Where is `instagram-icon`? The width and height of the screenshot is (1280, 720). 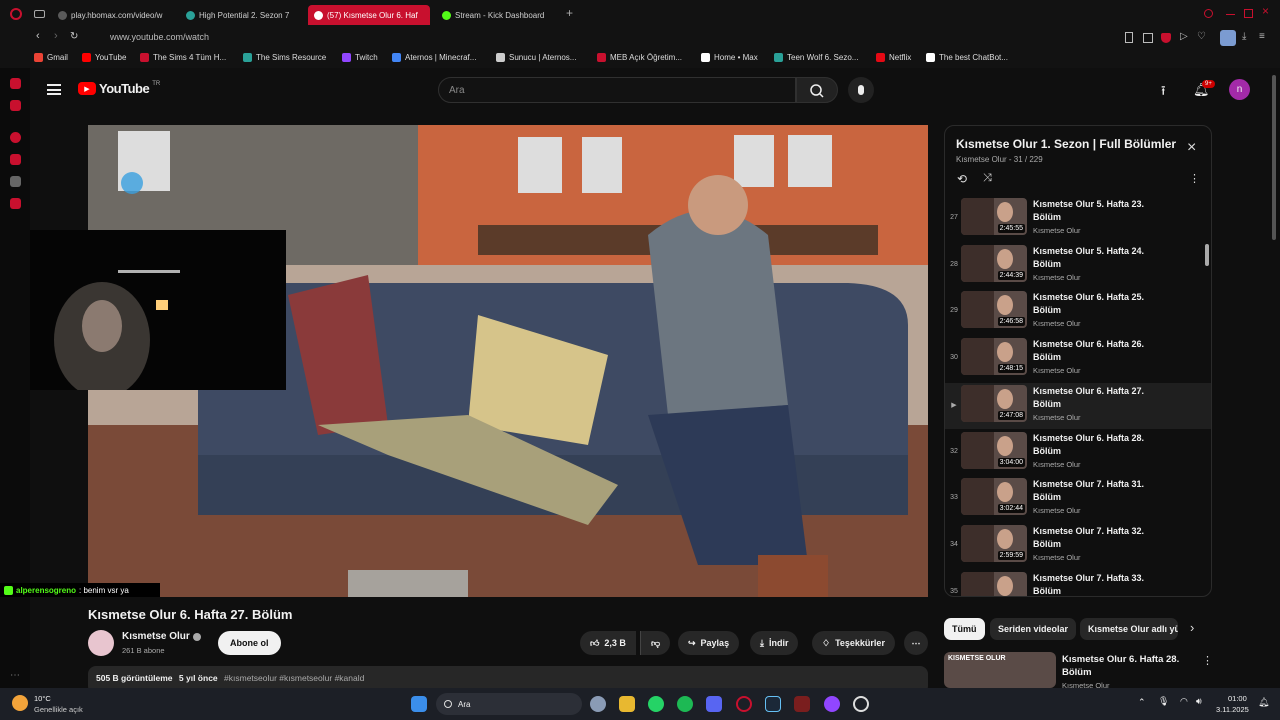 instagram-icon is located at coordinates (15, 159).